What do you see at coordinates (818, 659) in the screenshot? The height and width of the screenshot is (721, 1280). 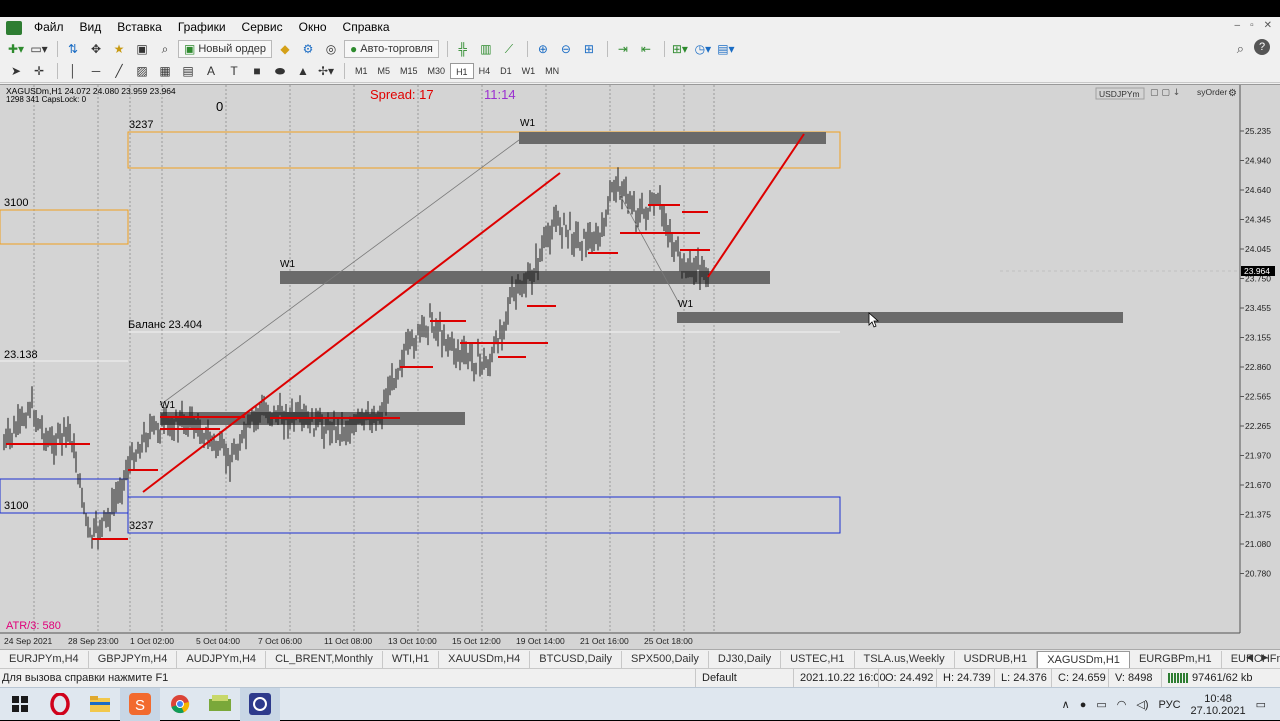 I see `symbol-tab: USTEC,H1` at bounding box center [818, 659].